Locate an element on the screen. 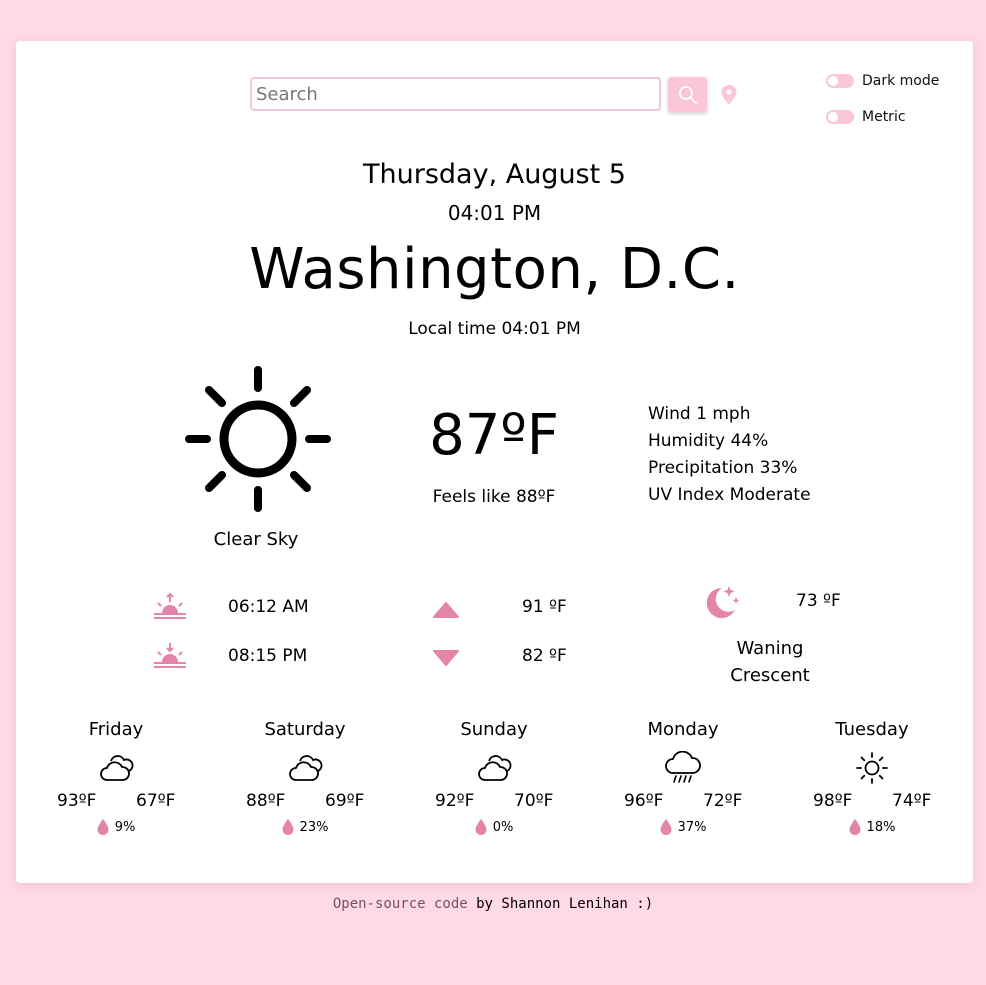  current-temperature: 87ºF is located at coordinates (494, 435).